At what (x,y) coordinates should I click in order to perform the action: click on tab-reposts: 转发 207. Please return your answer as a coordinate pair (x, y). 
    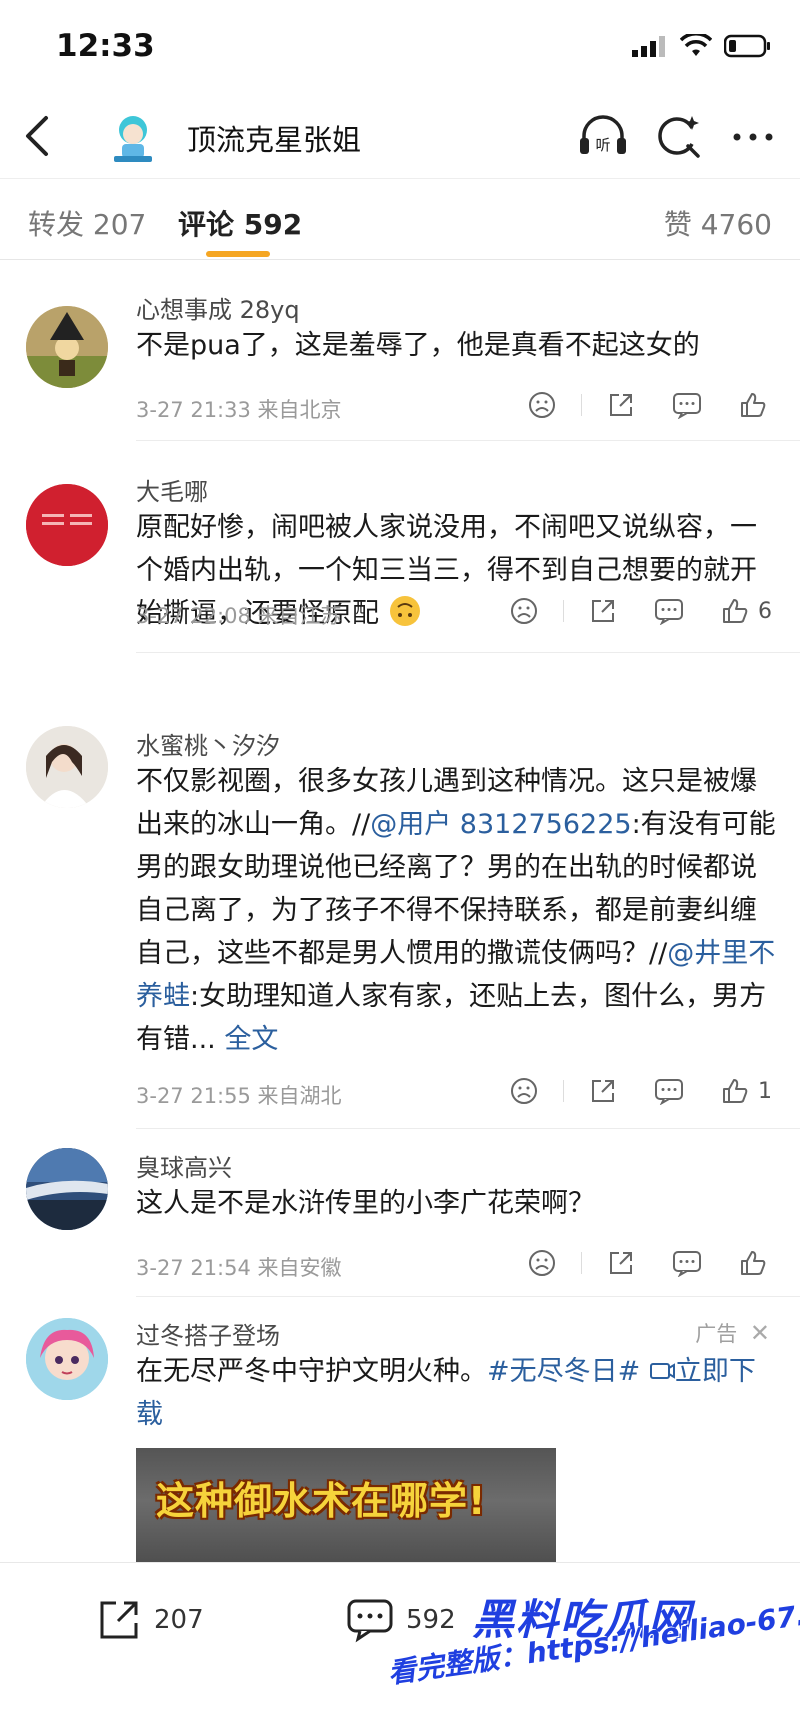
    Looking at the image, I should click on (87, 223).